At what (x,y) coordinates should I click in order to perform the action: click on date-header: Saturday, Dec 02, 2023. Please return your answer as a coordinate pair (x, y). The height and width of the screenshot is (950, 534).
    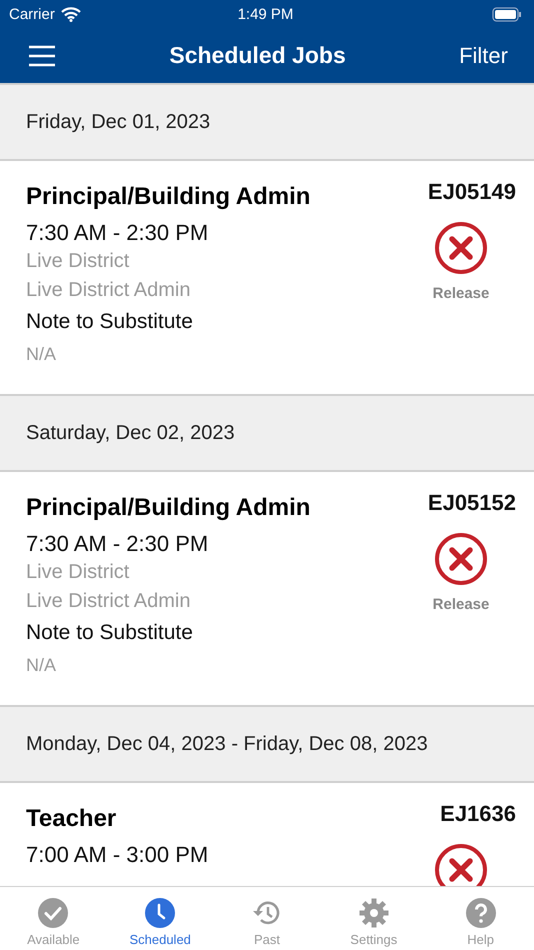
    Looking at the image, I should click on (267, 433).